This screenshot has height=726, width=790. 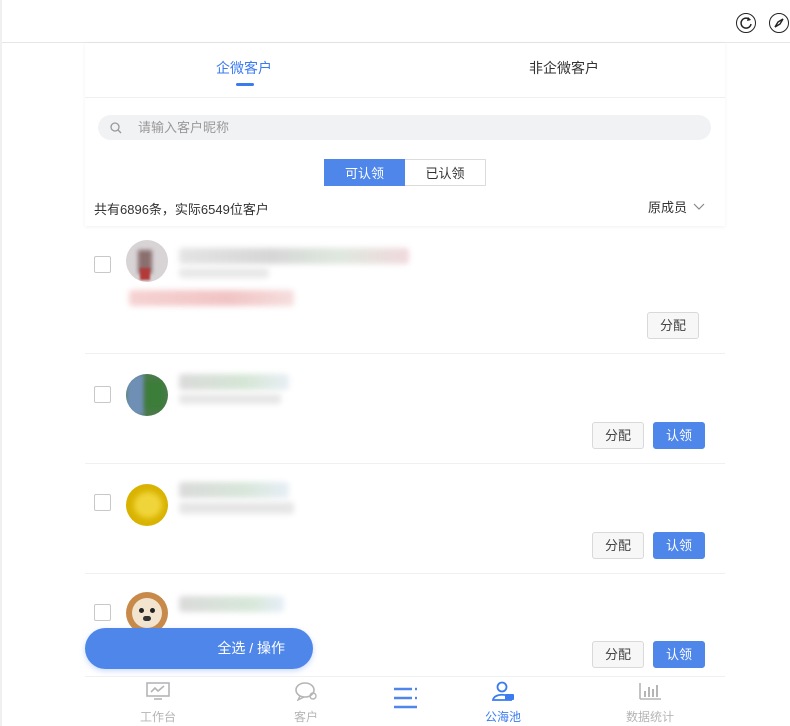 I want to click on search-bar, so click(x=404, y=127).